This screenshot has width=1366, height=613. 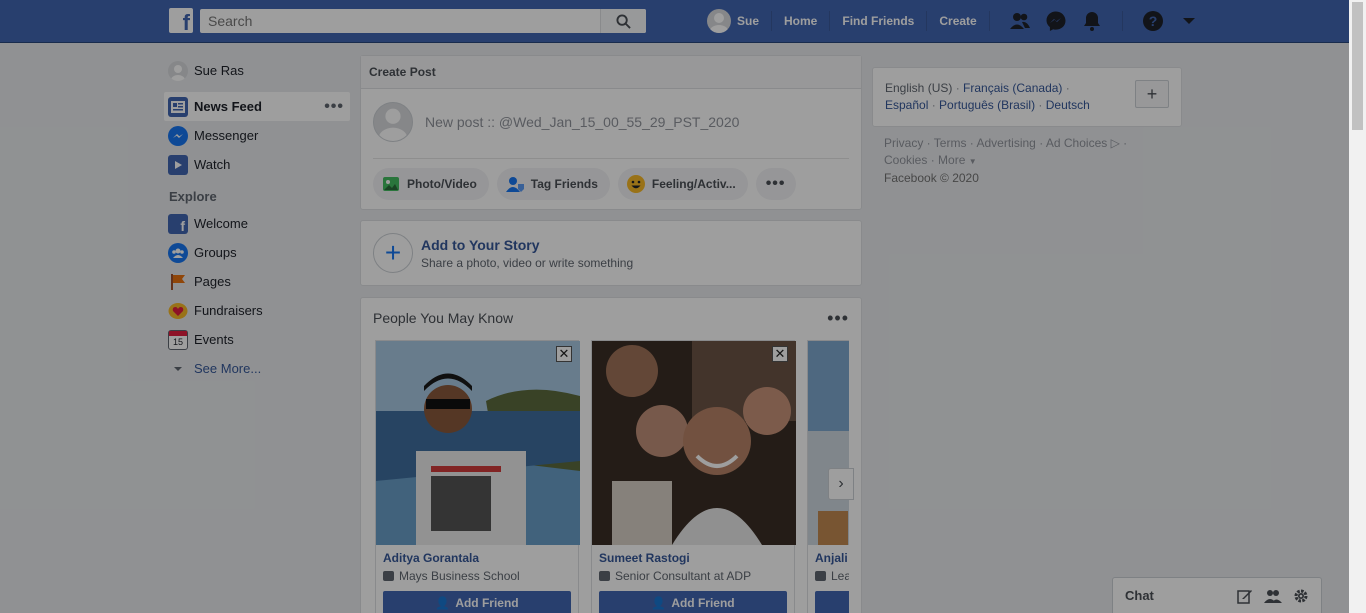 What do you see at coordinates (878, 21) in the screenshot?
I see `find-friends-link: Find Friends` at bounding box center [878, 21].